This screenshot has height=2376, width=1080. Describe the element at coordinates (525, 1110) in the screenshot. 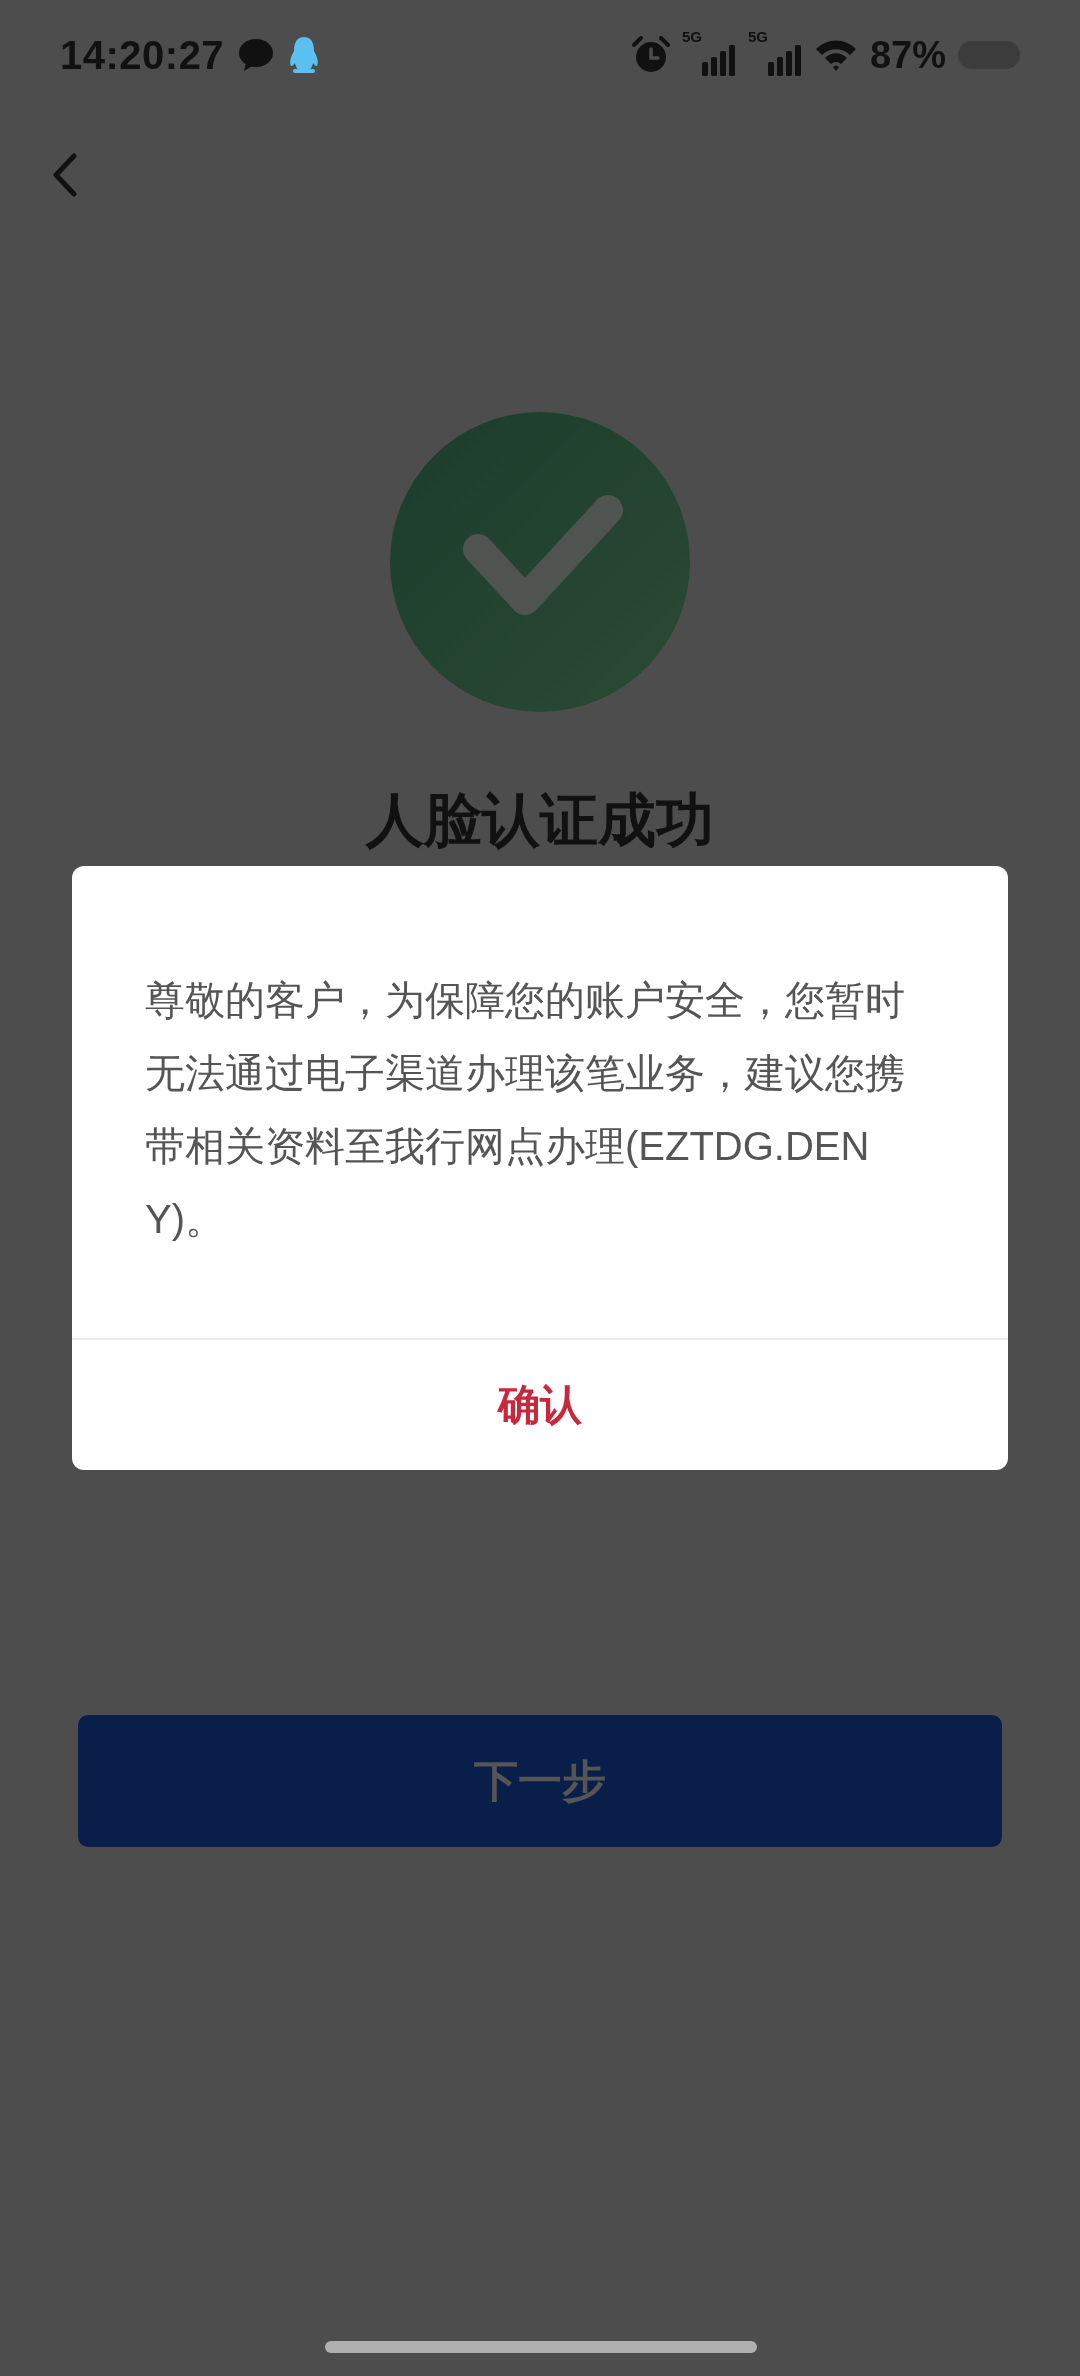

I see `dialog-message: 尊敬的客户，为保障您的账户安全，您暂时无法通过电子渠道办理该笔业务，建议您携带相关资料至我行网点办理(EZTDG.DENY)。` at that location.